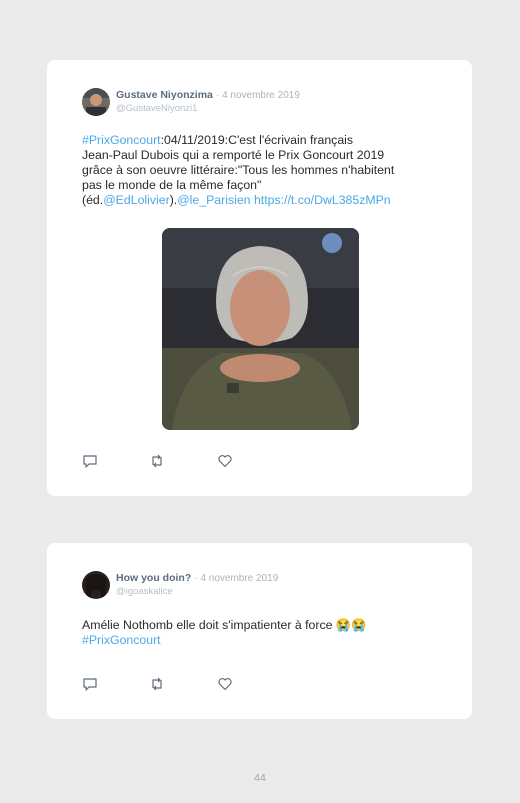 The width and height of the screenshot is (520, 803). What do you see at coordinates (260, 778) in the screenshot?
I see `page-number: 44` at bounding box center [260, 778].